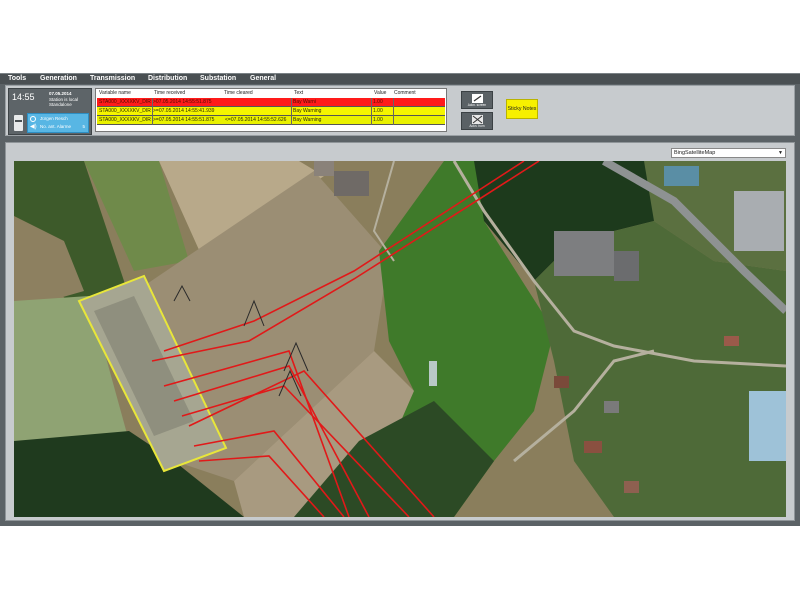 The height and width of the screenshot is (600, 800). Describe the element at coordinates (477, 105) in the screenshot. I see `ack-screen-label: Ackn. screen` at that location.